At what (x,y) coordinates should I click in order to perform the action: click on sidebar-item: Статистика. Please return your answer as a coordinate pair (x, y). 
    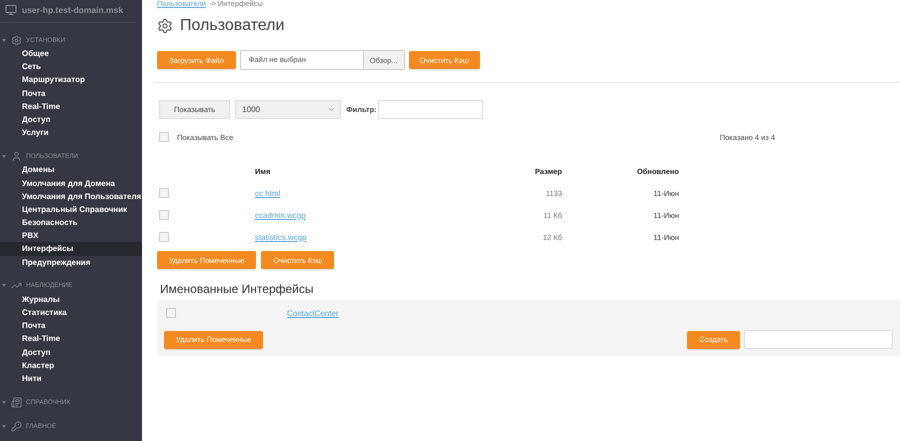
    Looking at the image, I should click on (71, 313).